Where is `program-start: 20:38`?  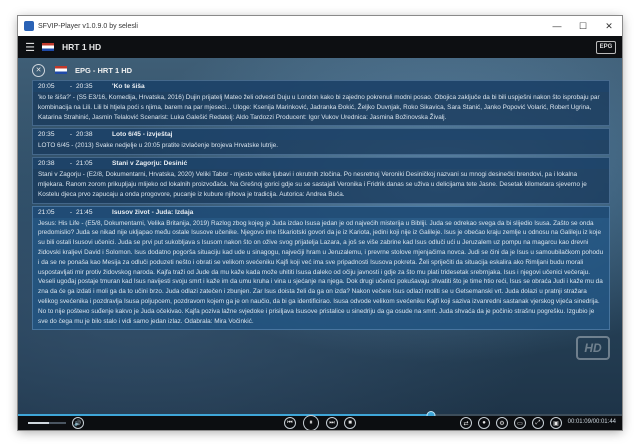 program-start: 20:38 is located at coordinates (46, 164).